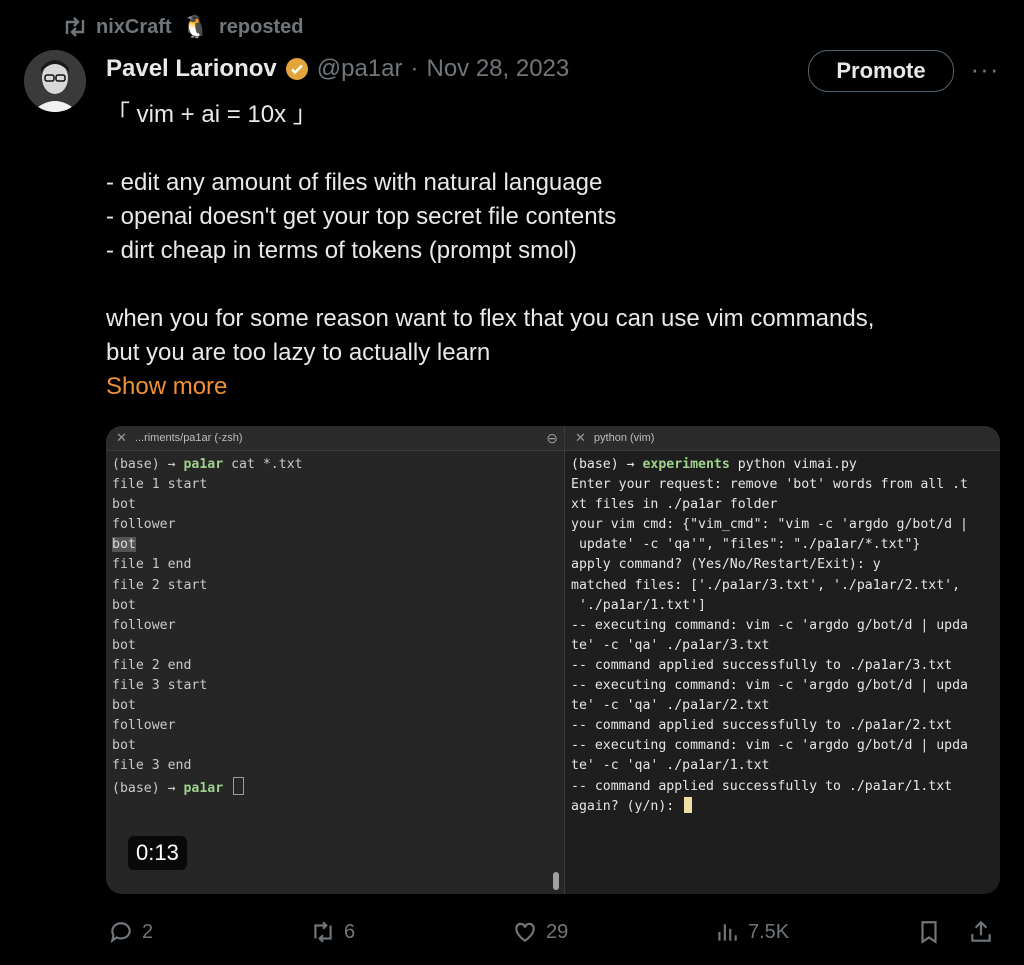  I want to click on author-name: Pavel Larionov, so click(191, 69).